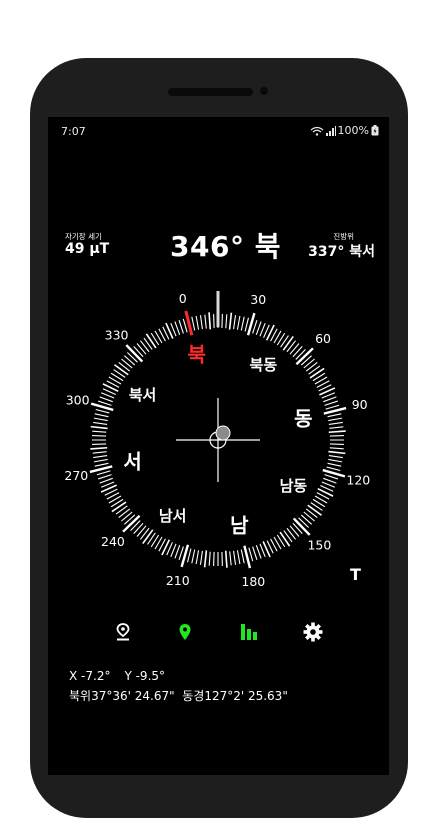 The height and width of the screenshot is (818, 437). Describe the element at coordinates (341, 252) in the screenshot. I see `true-heading-value: 337° 북서` at that location.